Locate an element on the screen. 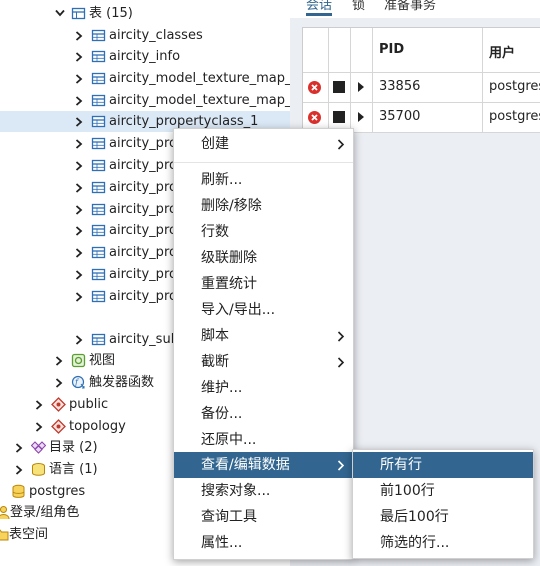 This screenshot has height=566, width=540. menu-item-view-edit-data: 查看/编辑数据 is located at coordinates (263, 465).